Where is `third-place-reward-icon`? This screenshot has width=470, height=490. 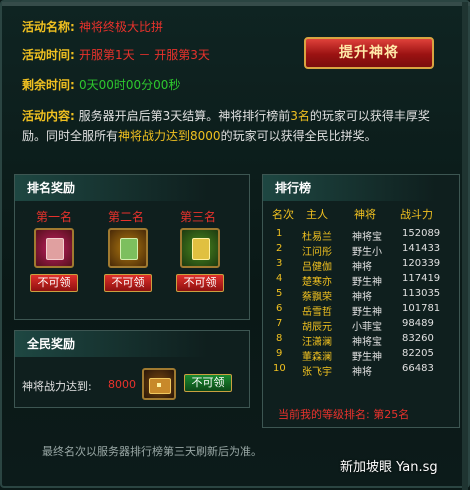
third-place-reward-icon is located at coordinates (200, 248).